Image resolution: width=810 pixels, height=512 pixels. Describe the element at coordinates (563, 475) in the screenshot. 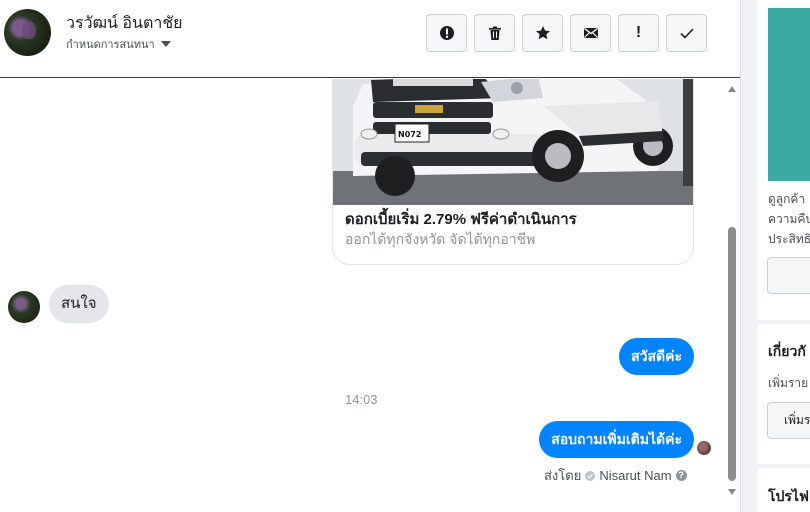

I see `sent-by-label: ส่งโดย` at that location.